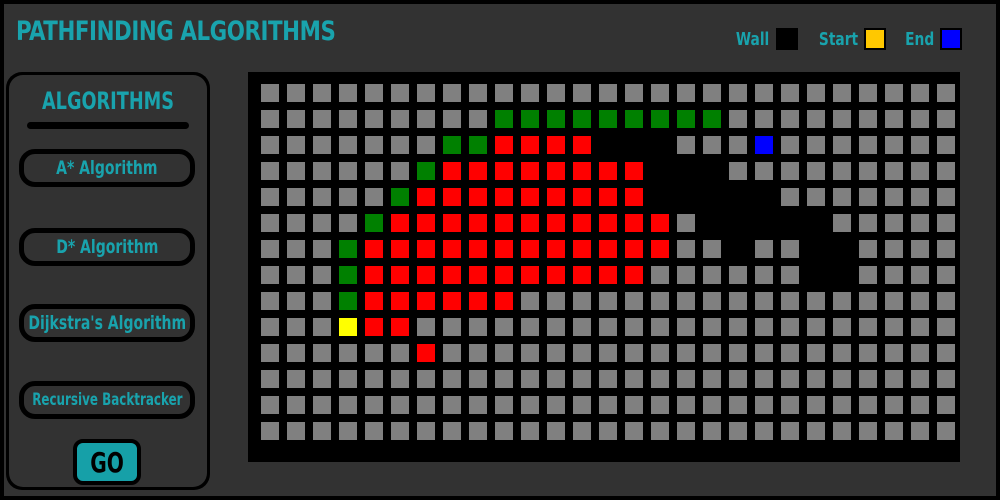 The width and height of the screenshot is (1000, 500). I want to click on grid-cell-end, so click(764, 145).